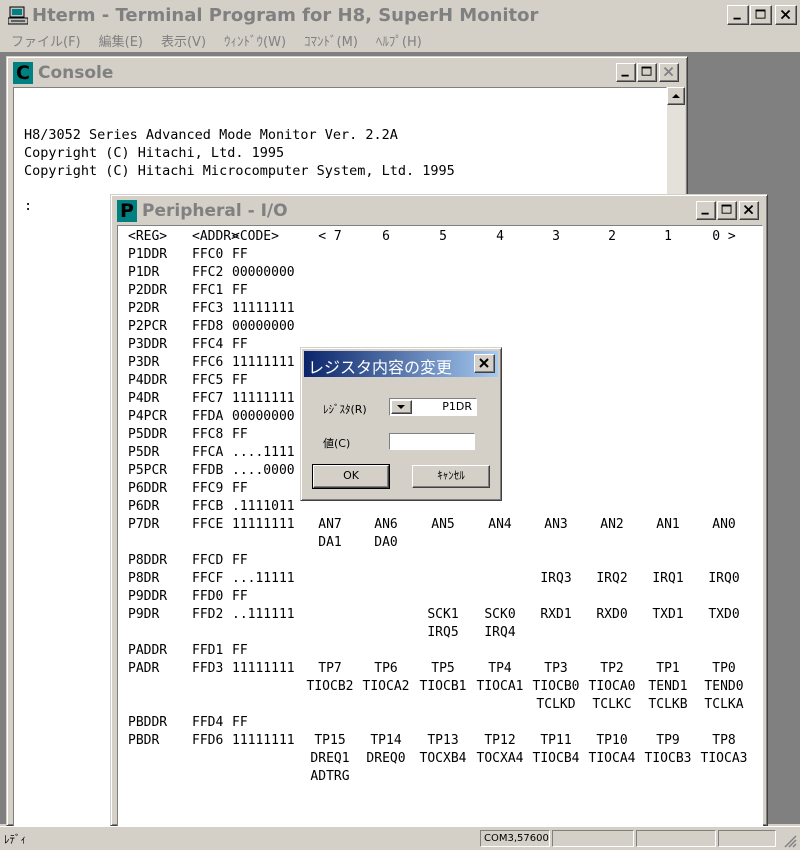  Describe the element at coordinates (724, 758) in the screenshot. I see `bit-function-label: TIOCA3` at that location.